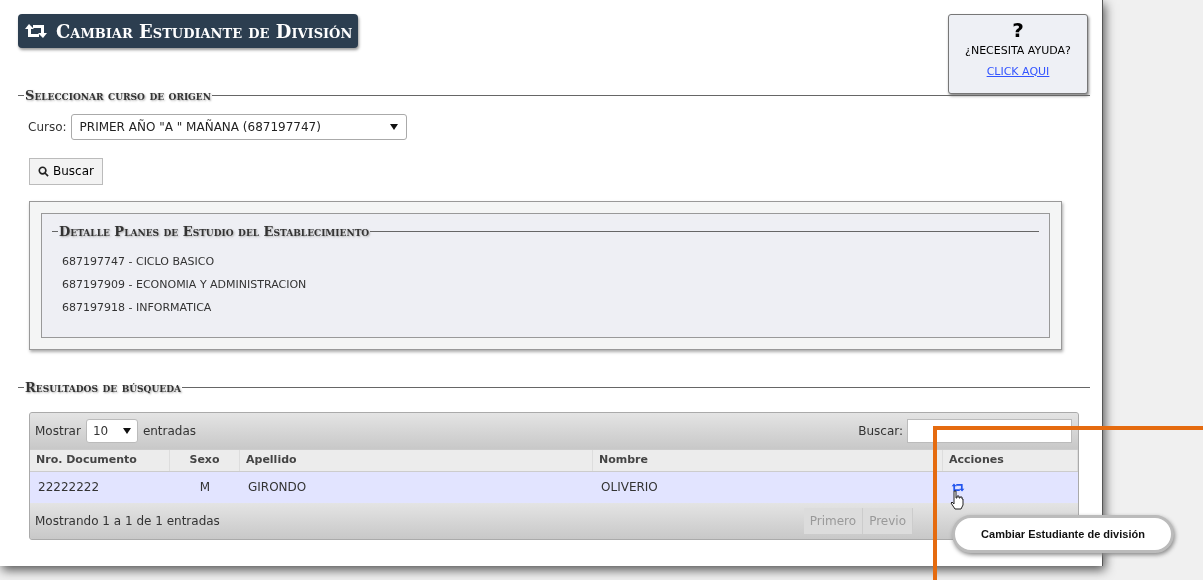 The image size is (1203, 580). Describe the element at coordinates (1018, 30) in the screenshot. I see `help-icon: ?` at that location.